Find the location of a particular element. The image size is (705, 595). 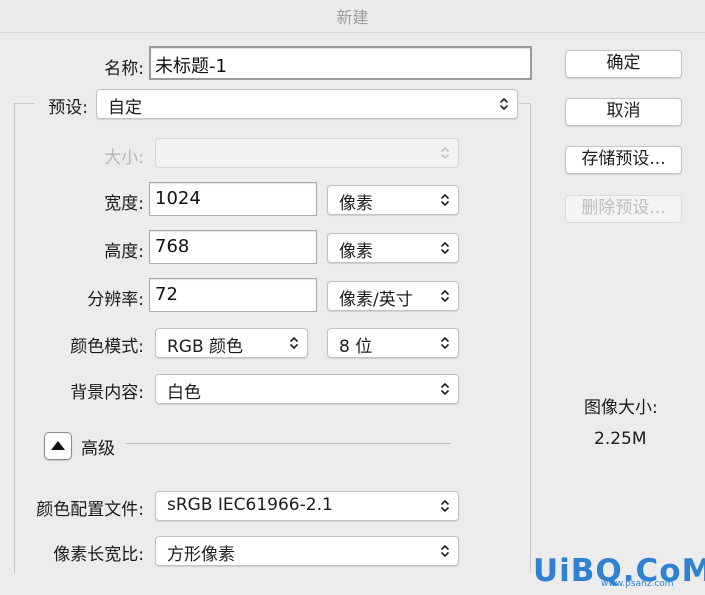

group-box-gap-right is located at coordinates (523, 104).